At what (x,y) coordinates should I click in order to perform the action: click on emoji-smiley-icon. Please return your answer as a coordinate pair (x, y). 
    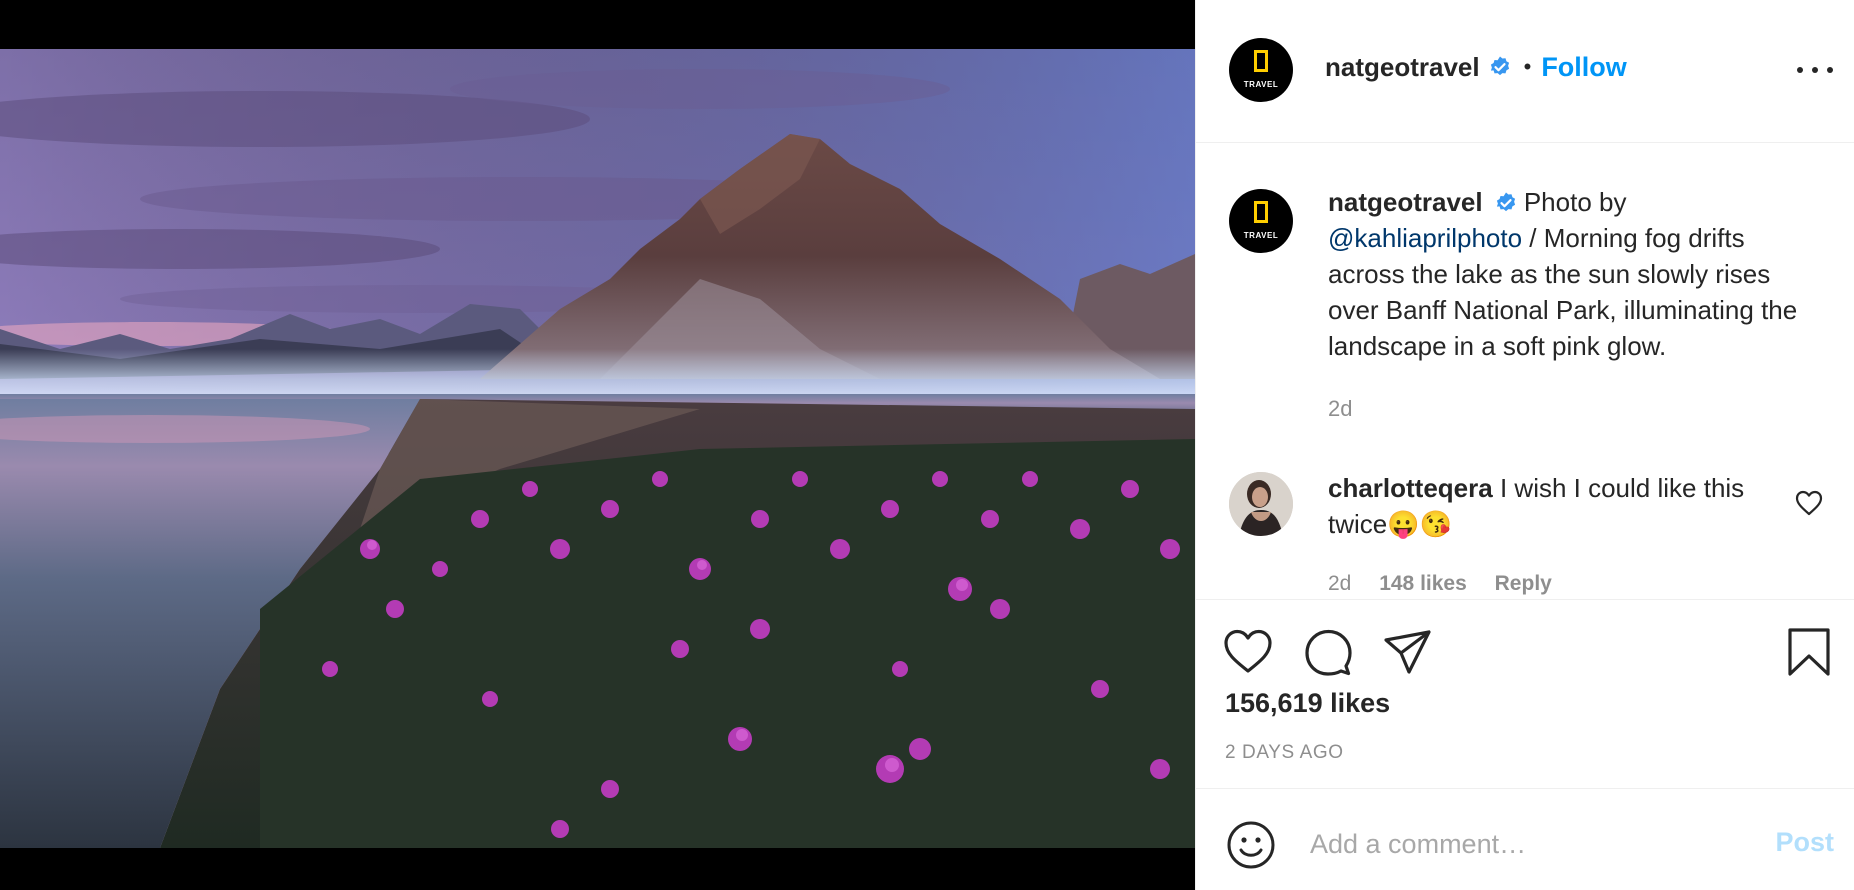
    Looking at the image, I should click on (1251, 845).